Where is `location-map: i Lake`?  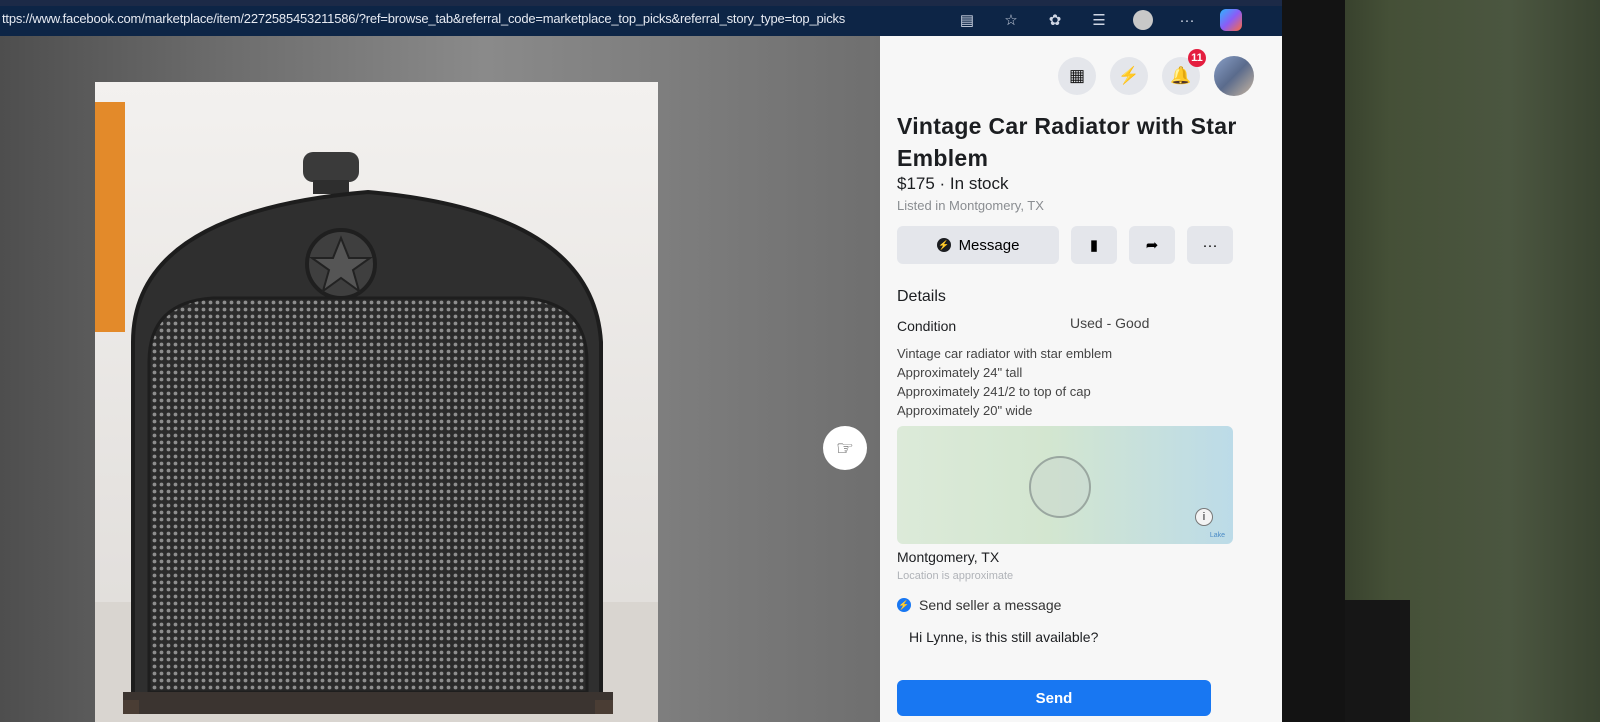 location-map: i Lake is located at coordinates (1065, 485).